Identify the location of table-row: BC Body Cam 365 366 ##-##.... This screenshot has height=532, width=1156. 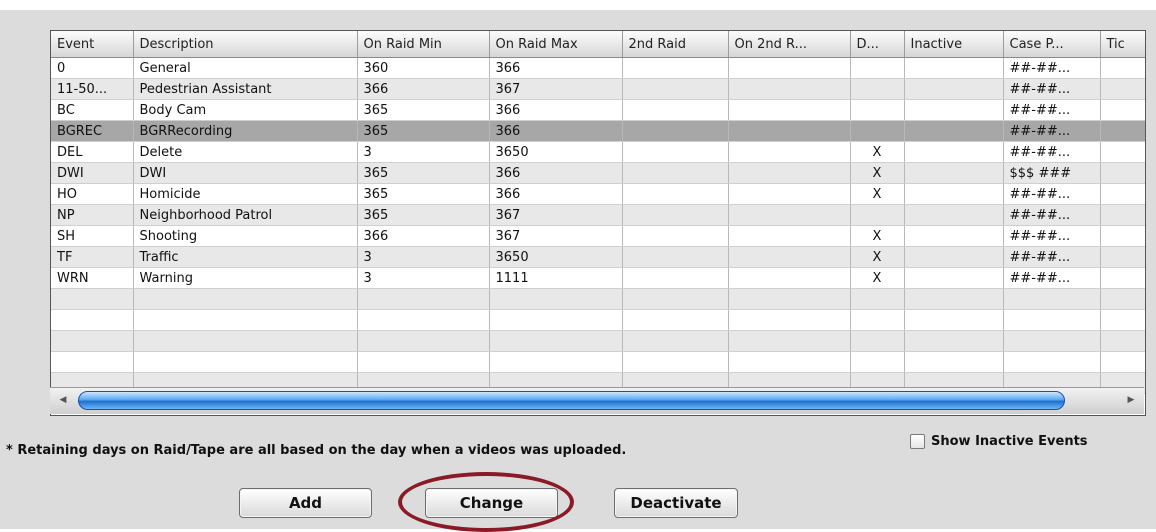
(598, 110).